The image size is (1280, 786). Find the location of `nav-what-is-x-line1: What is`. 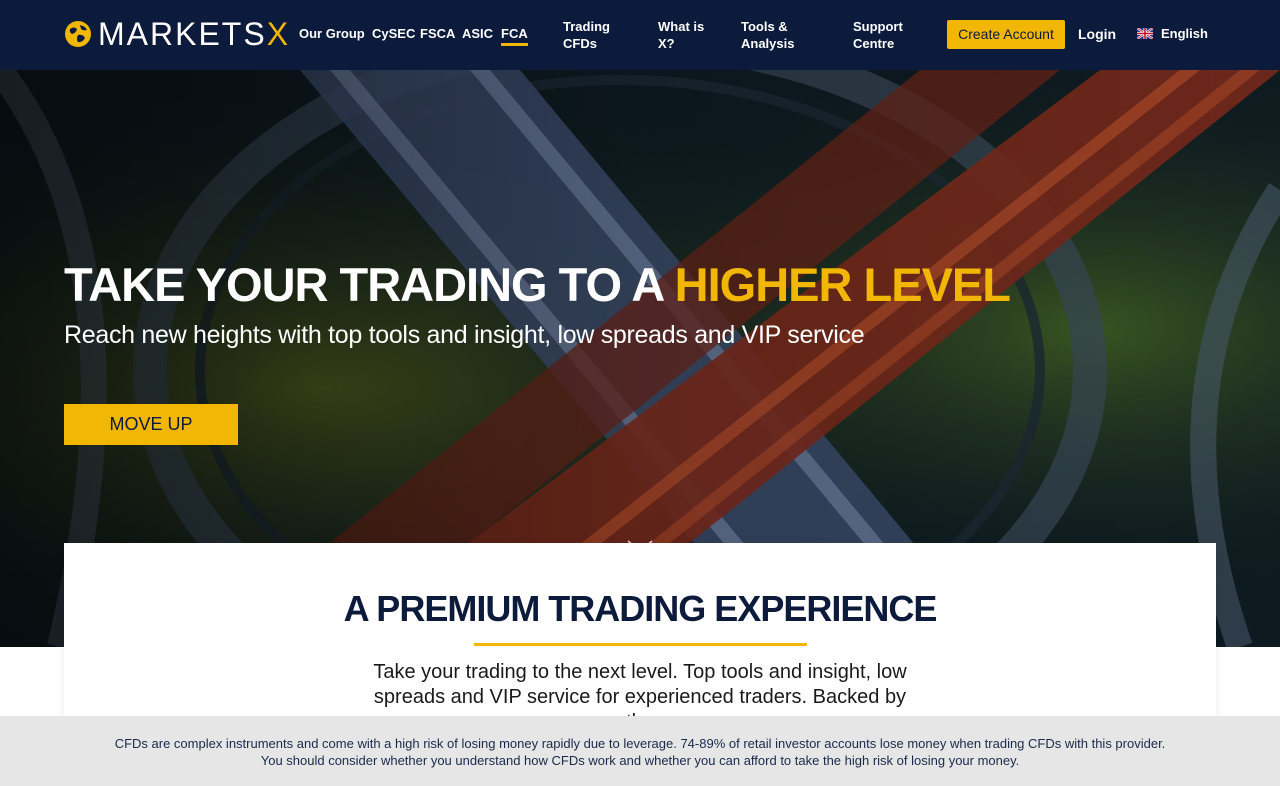

nav-what-is-x-line1: What is is located at coordinates (681, 26).